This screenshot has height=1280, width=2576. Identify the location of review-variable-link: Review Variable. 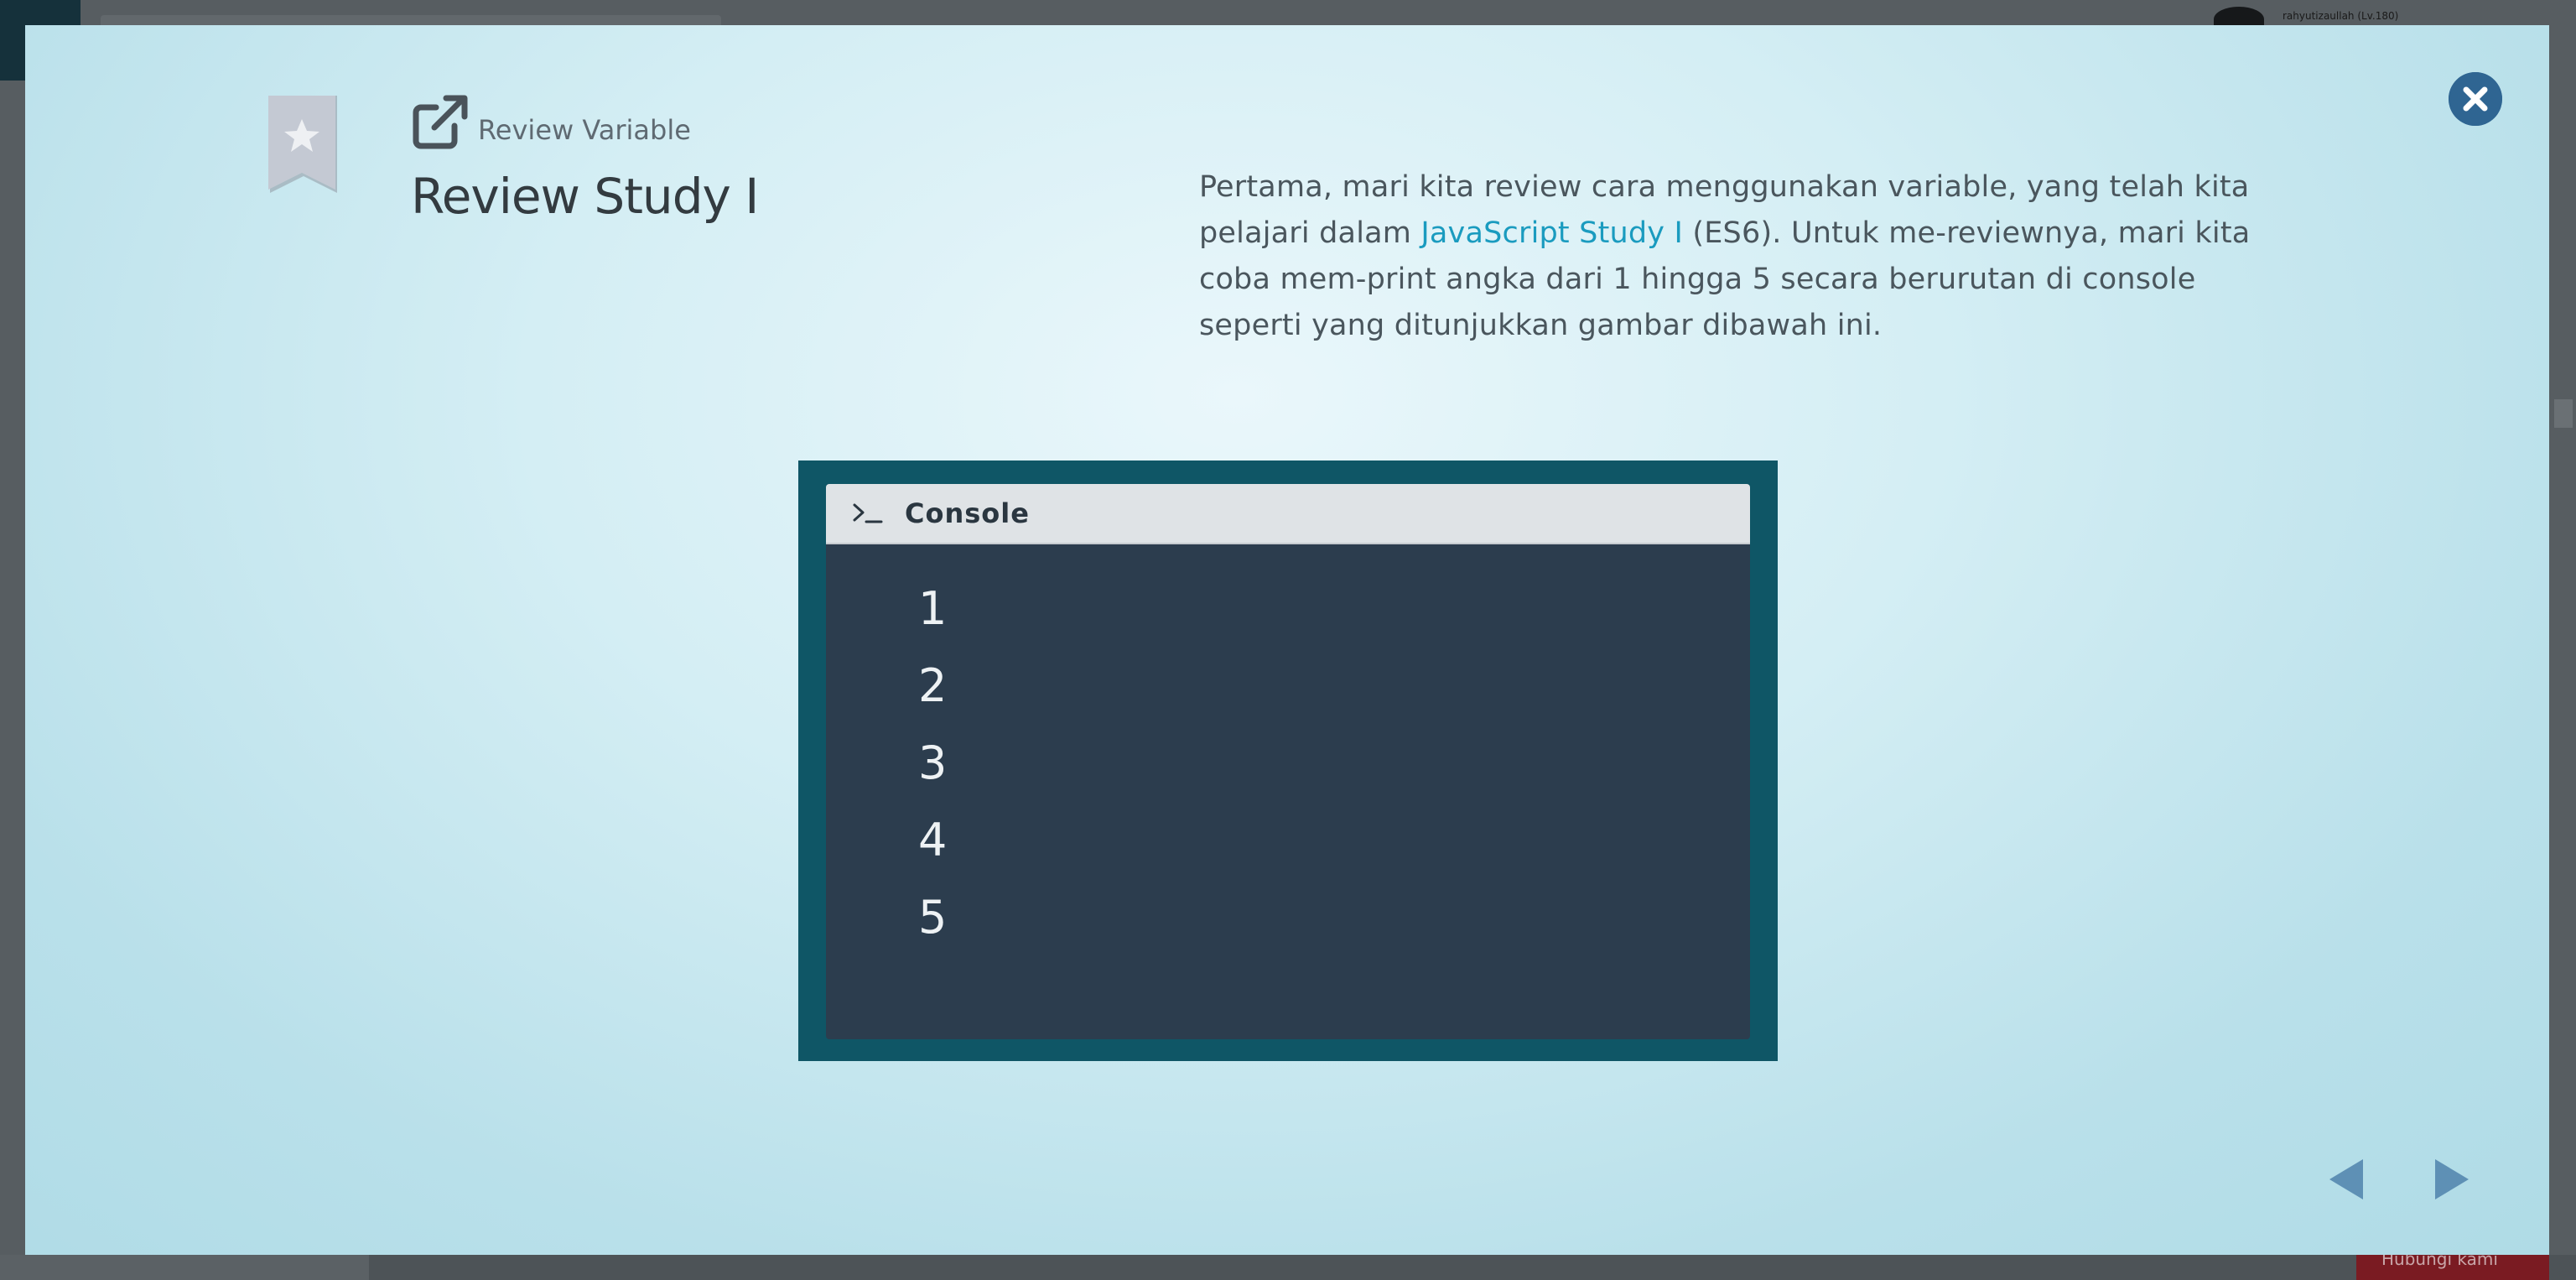
(551, 120).